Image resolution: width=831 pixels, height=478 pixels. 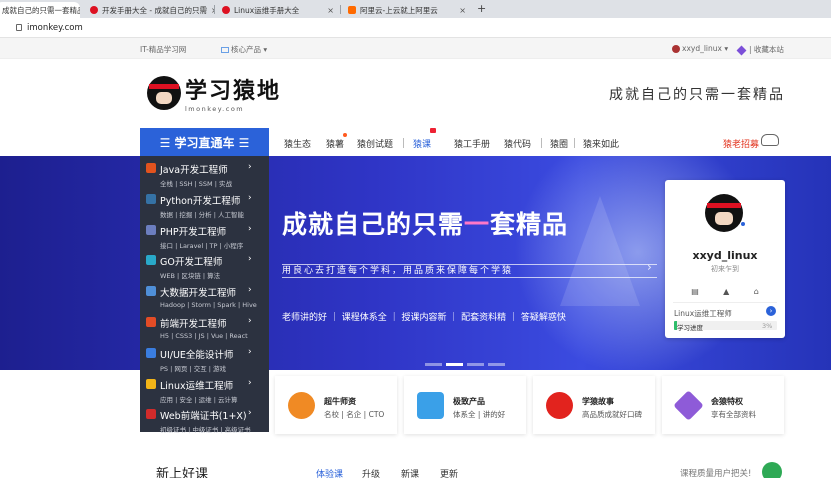 I want to click on banner-title: 成就自己的只需一套精品, so click(x=425, y=224).